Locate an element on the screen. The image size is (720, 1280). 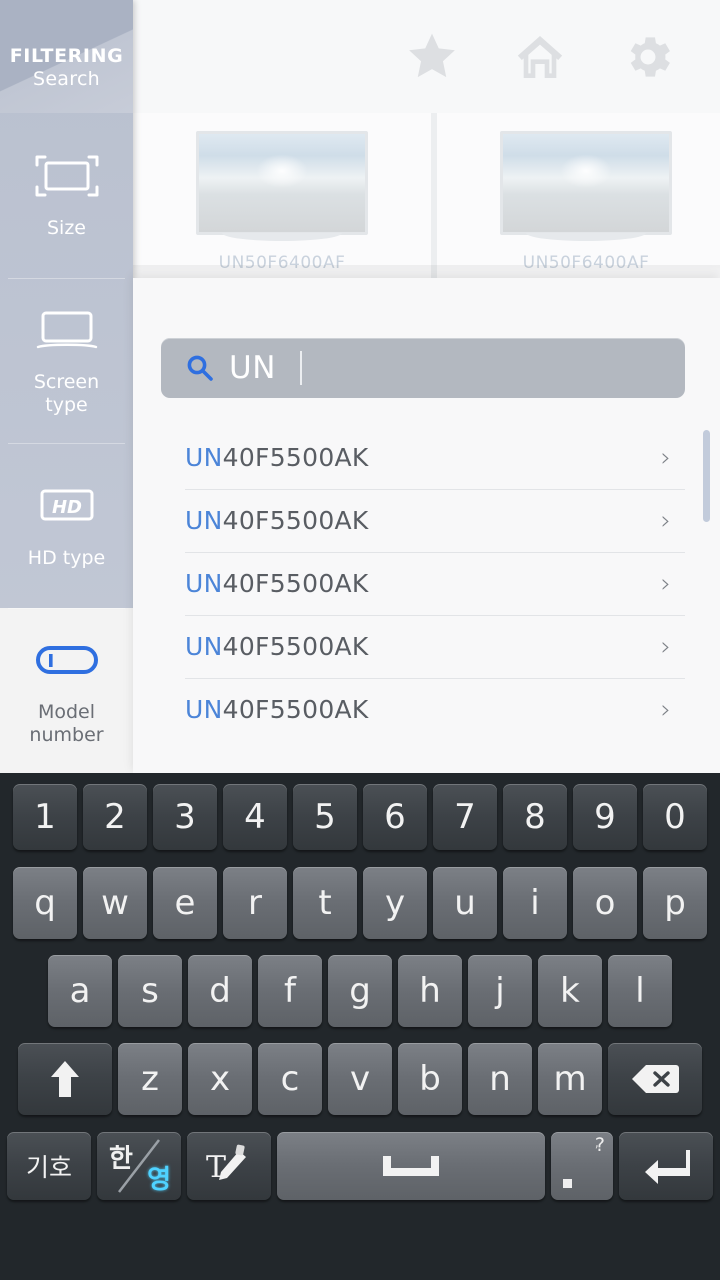
key-9: 9 is located at coordinates (605, 817).